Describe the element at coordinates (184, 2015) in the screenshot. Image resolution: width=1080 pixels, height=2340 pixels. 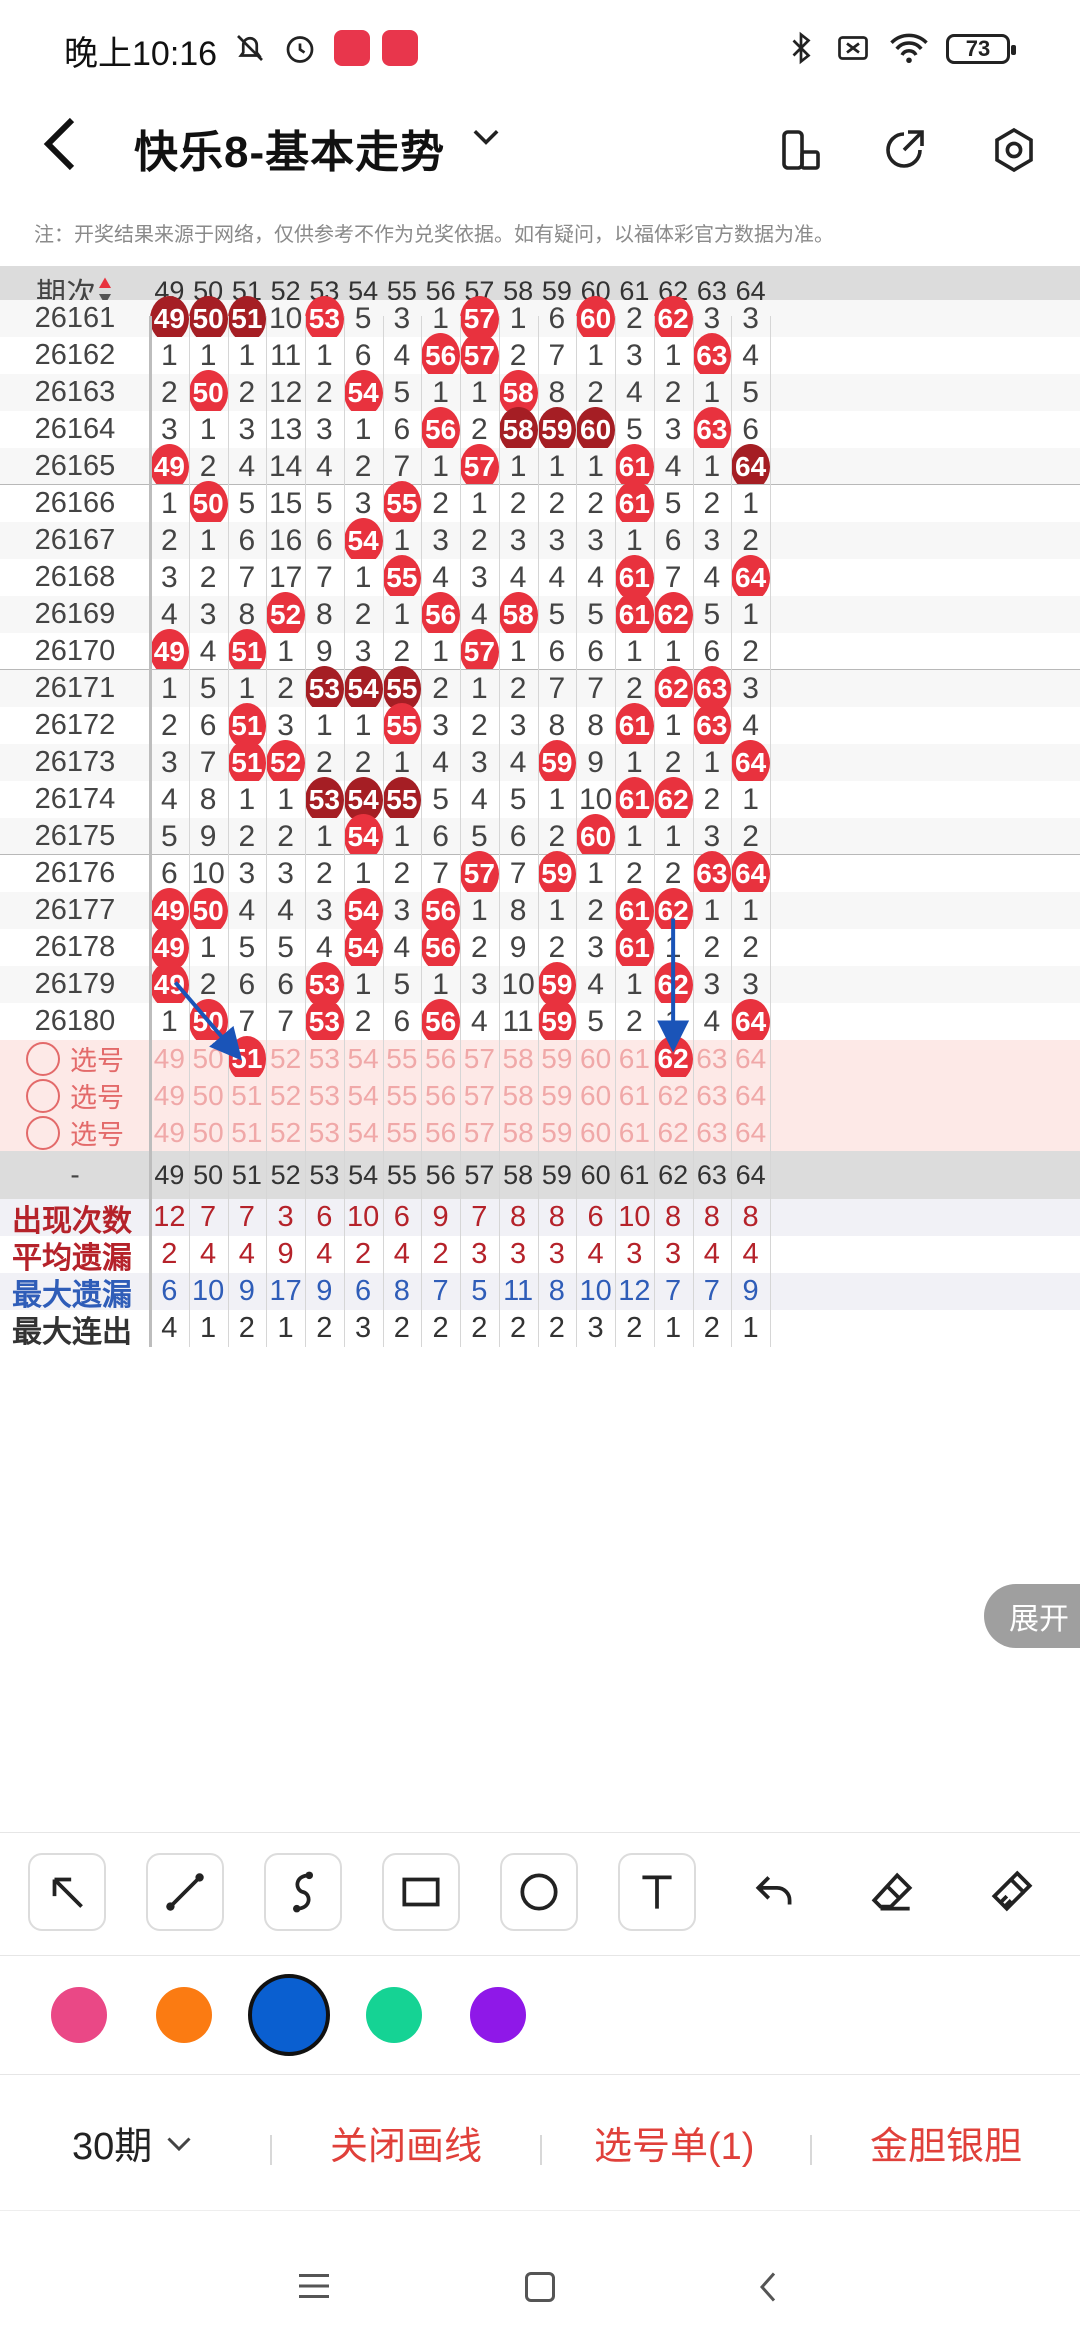
I see `color-swatch-orange` at that location.